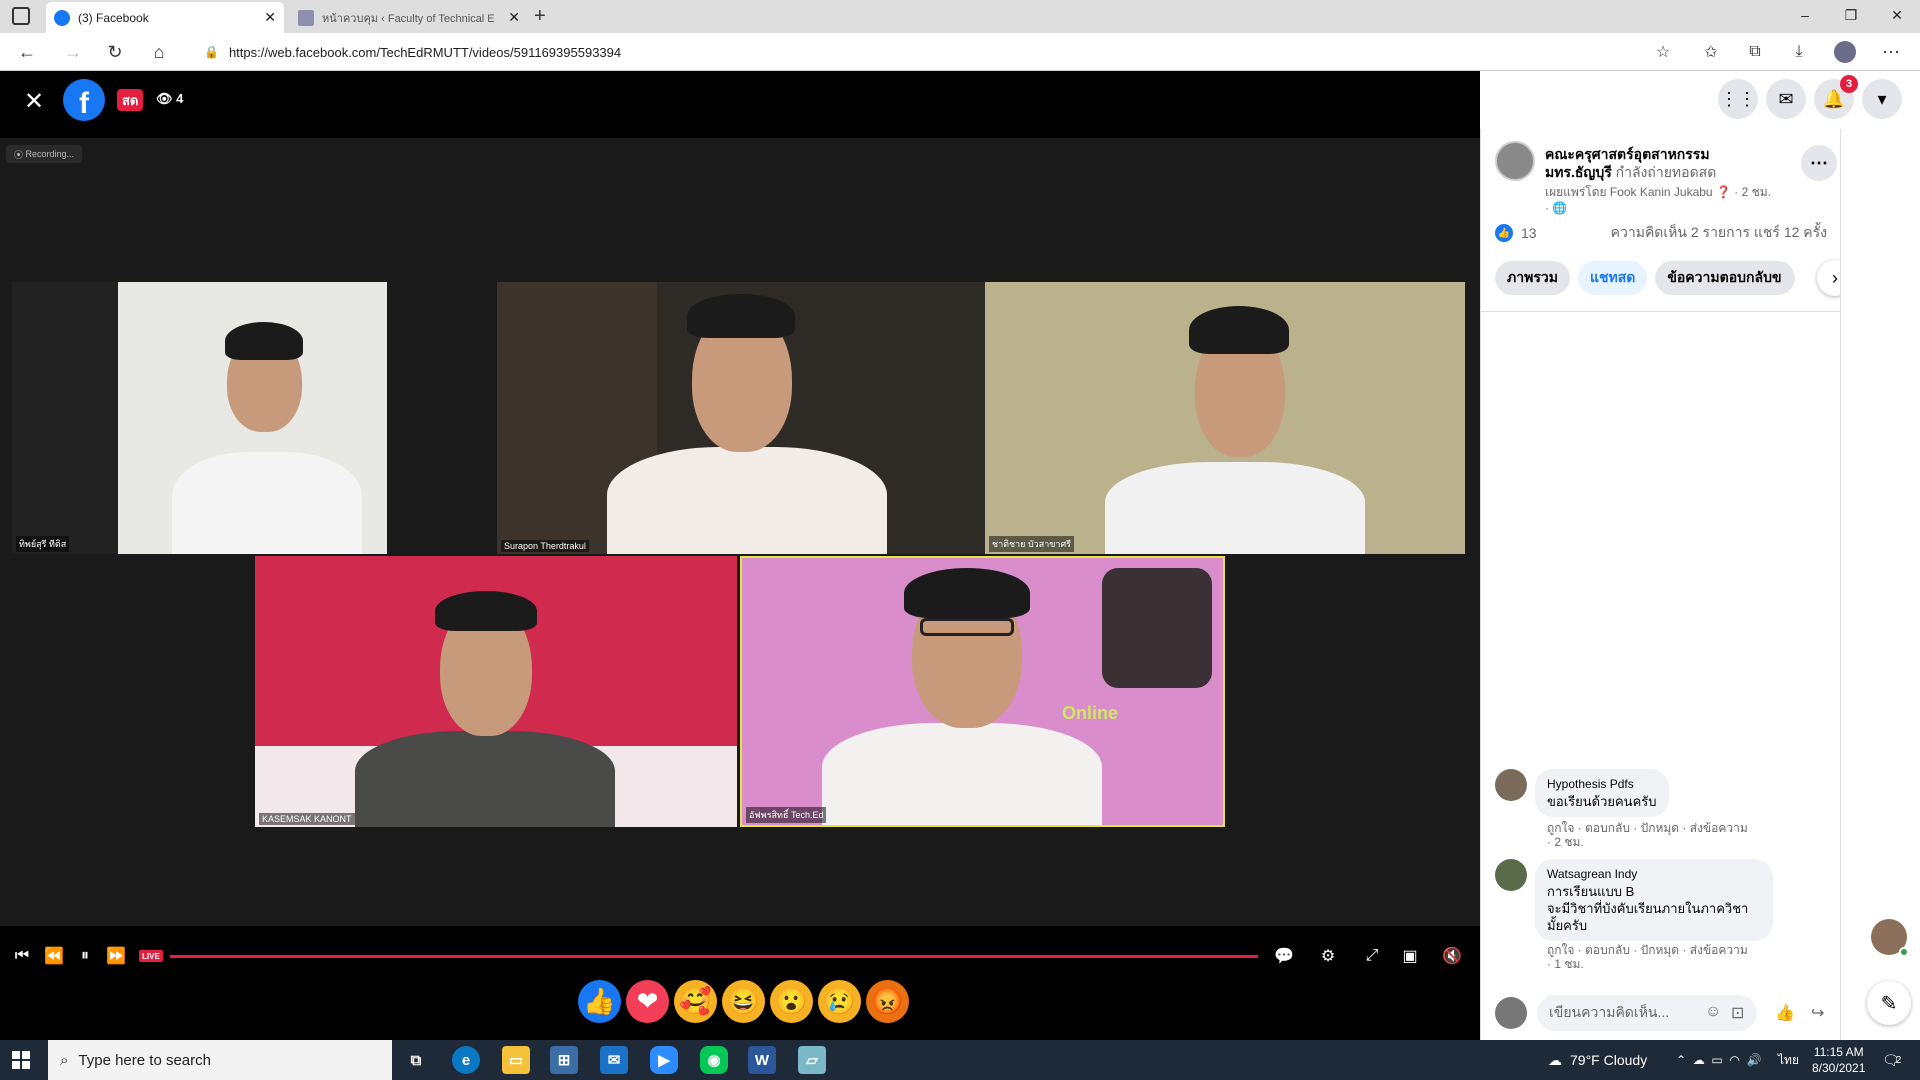 The width and height of the screenshot is (1920, 1080). Describe the element at coordinates (839, 1001) in the screenshot. I see `sad-reaction-icon: 😢` at that location.